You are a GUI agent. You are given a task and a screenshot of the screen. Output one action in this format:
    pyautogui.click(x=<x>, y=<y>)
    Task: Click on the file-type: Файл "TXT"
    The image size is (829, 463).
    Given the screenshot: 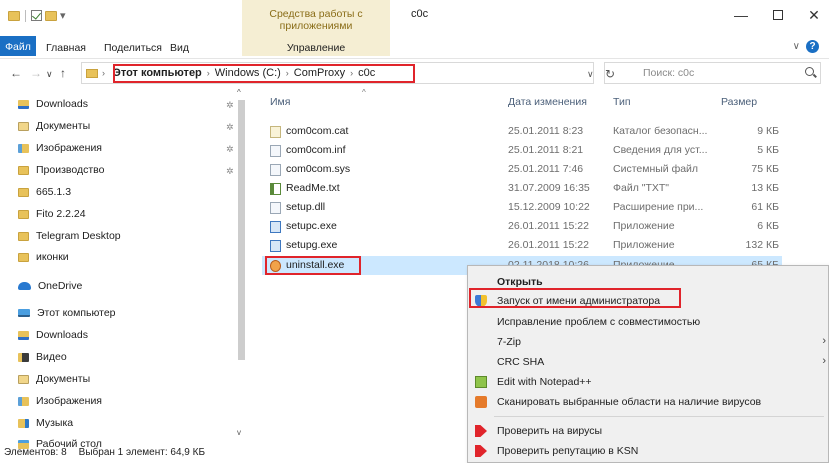 What is the action you would take?
    pyautogui.click(x=641, y=188)
    